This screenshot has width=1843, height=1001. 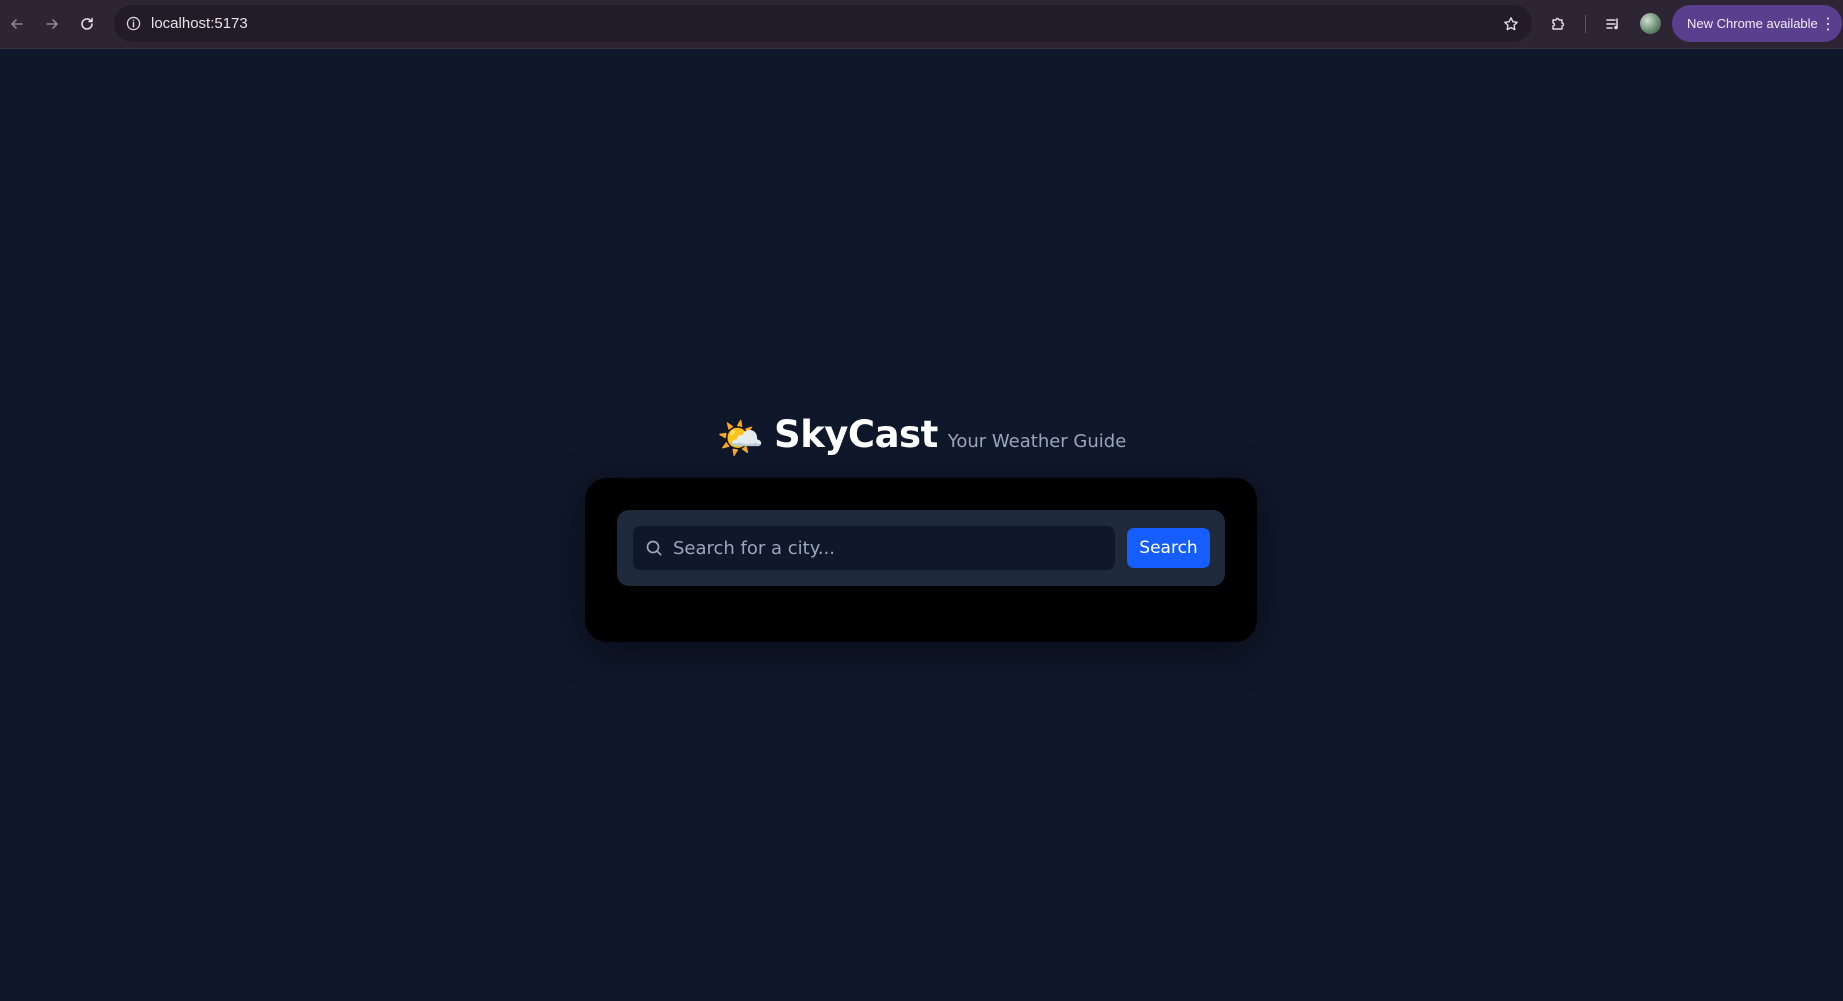 I want to click on search-field, so click(x=874, y=548).